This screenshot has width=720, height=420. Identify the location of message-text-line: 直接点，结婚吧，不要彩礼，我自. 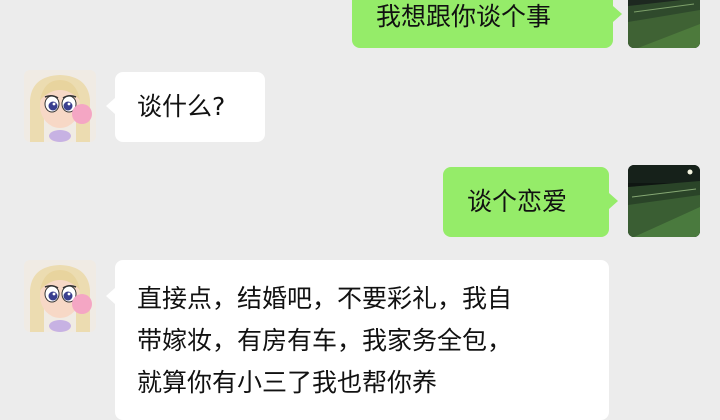
(325, 298).